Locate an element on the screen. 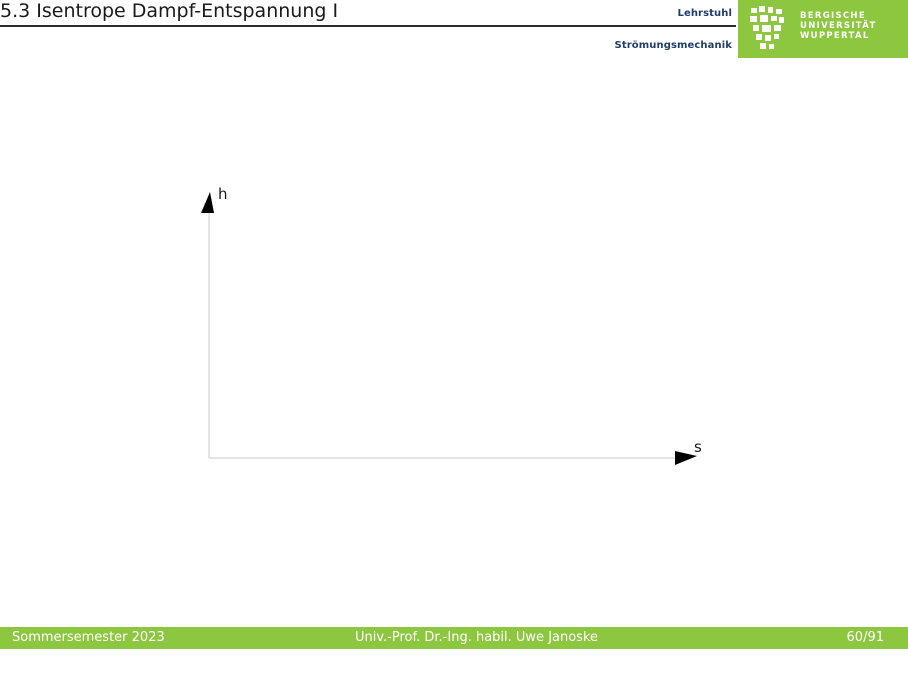 The height and width of the screenshot is (681, 908). page-number: 60/91 is located at coordinates (865, 637).